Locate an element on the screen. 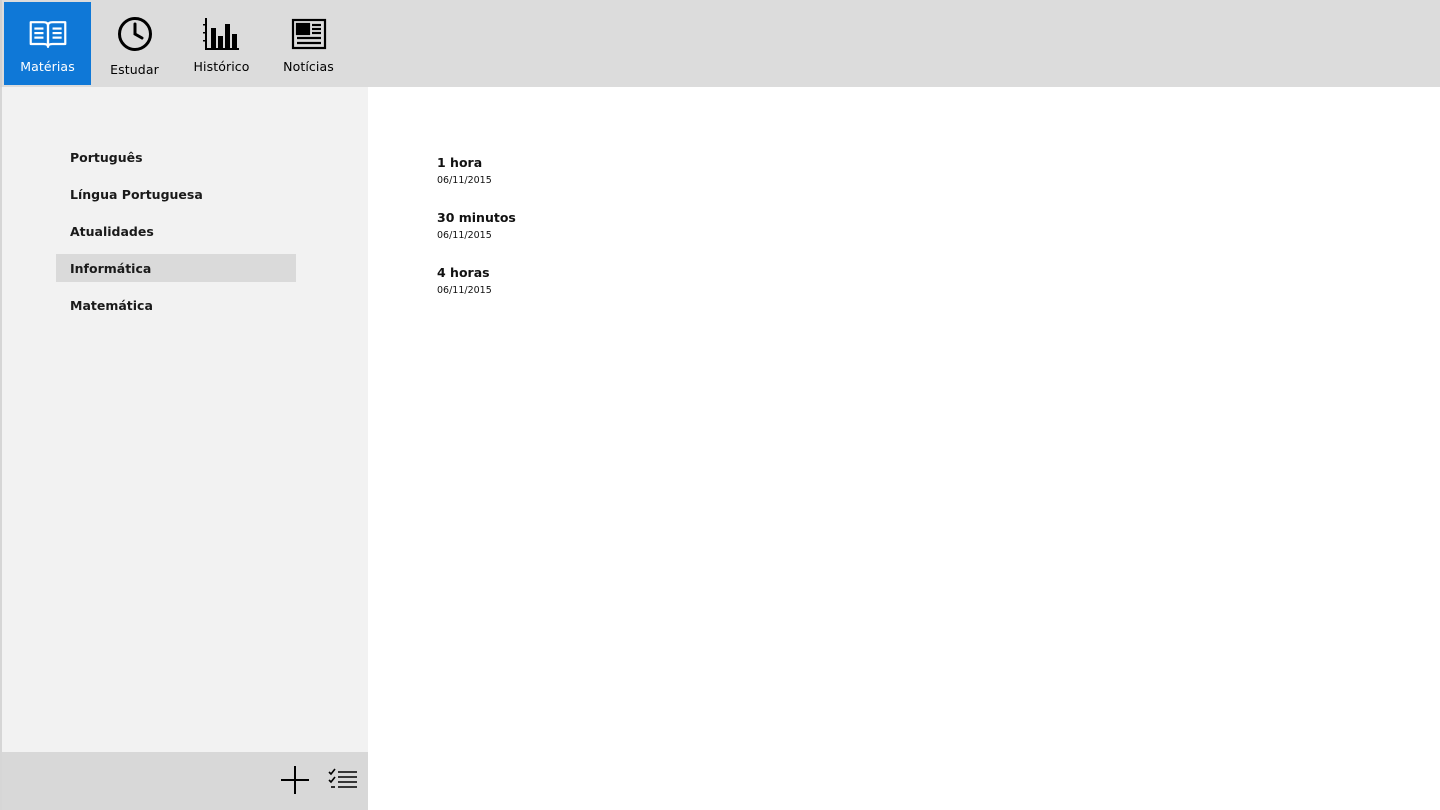 This screenshot has height=810, width=1440. nav-tab-label: Histórico is located at coordinates (221, 66).